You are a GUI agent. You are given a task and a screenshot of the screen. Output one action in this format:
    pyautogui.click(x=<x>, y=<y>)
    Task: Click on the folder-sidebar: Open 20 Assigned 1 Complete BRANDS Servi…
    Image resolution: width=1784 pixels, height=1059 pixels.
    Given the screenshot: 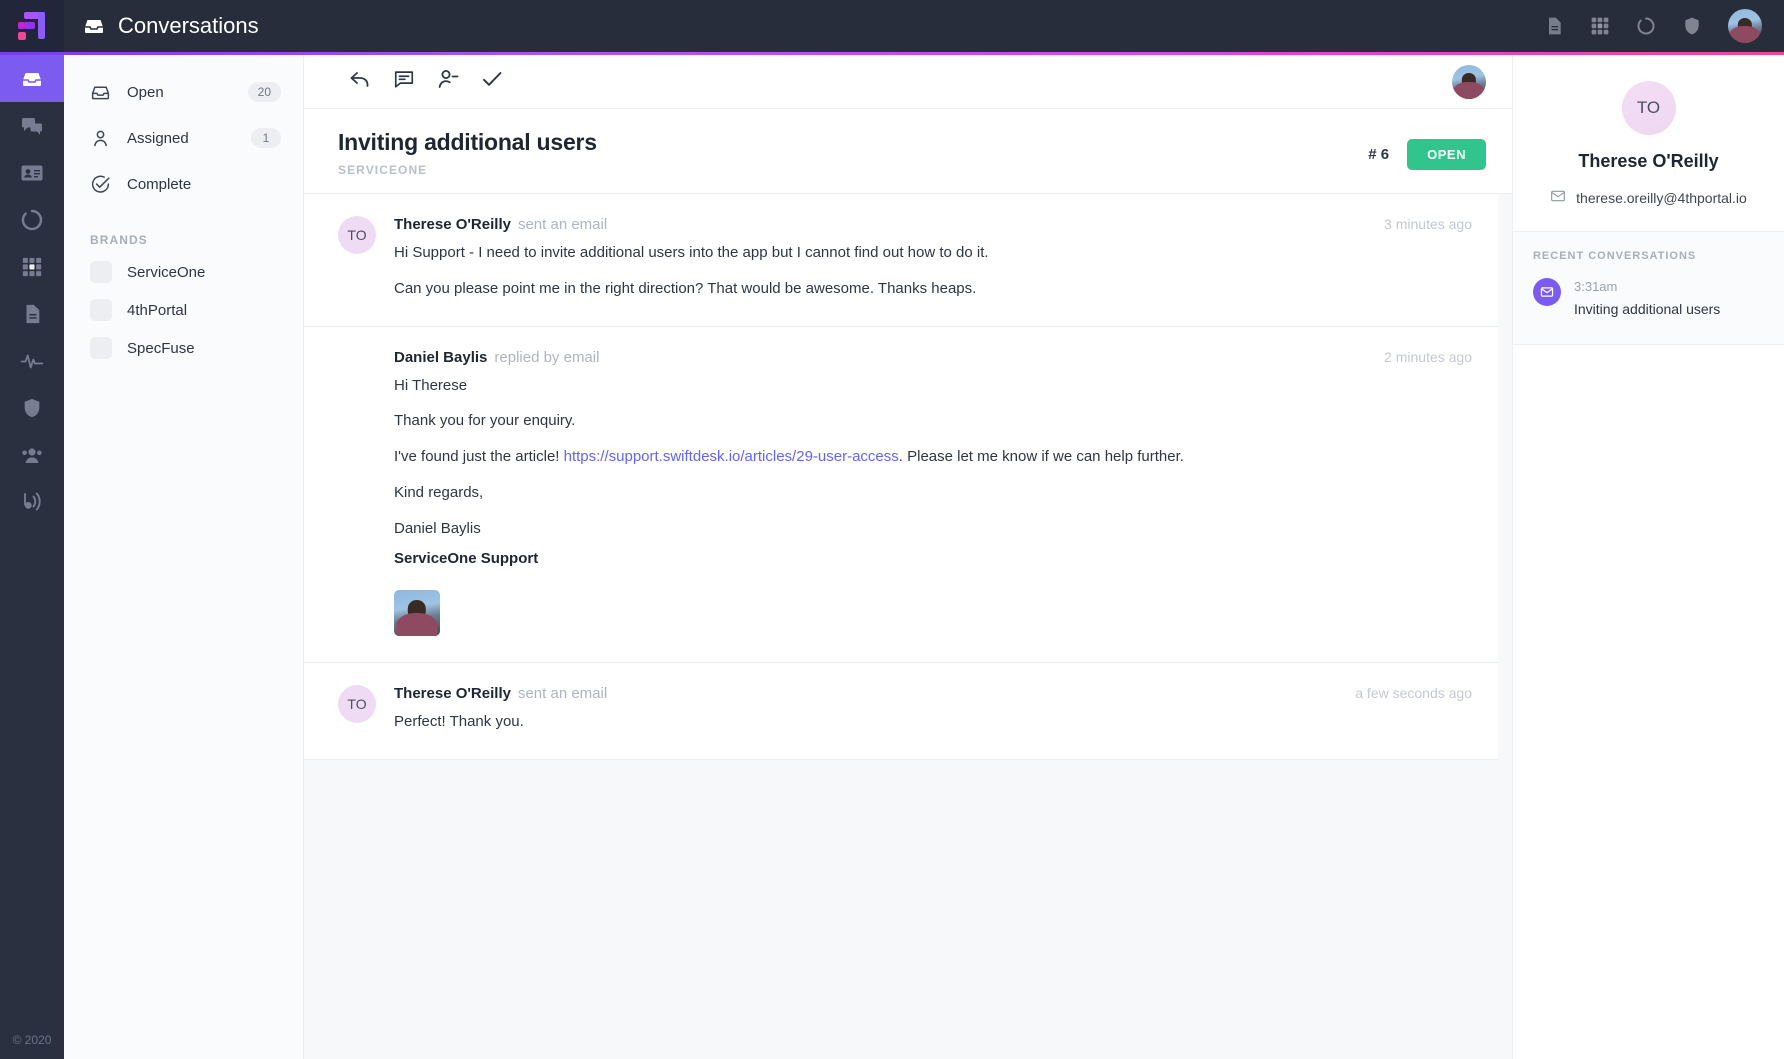 What is the action you would take?
    pyautogui.click(x=184, y=557)
    